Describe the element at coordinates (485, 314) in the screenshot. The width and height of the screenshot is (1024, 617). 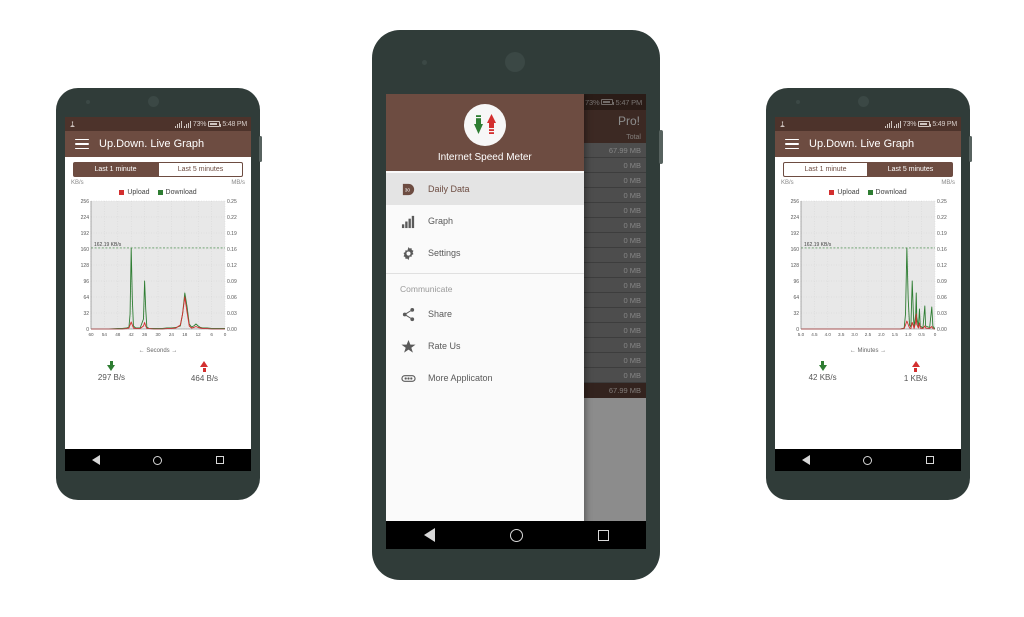
I see `drawer-item-share: Share` at that location.